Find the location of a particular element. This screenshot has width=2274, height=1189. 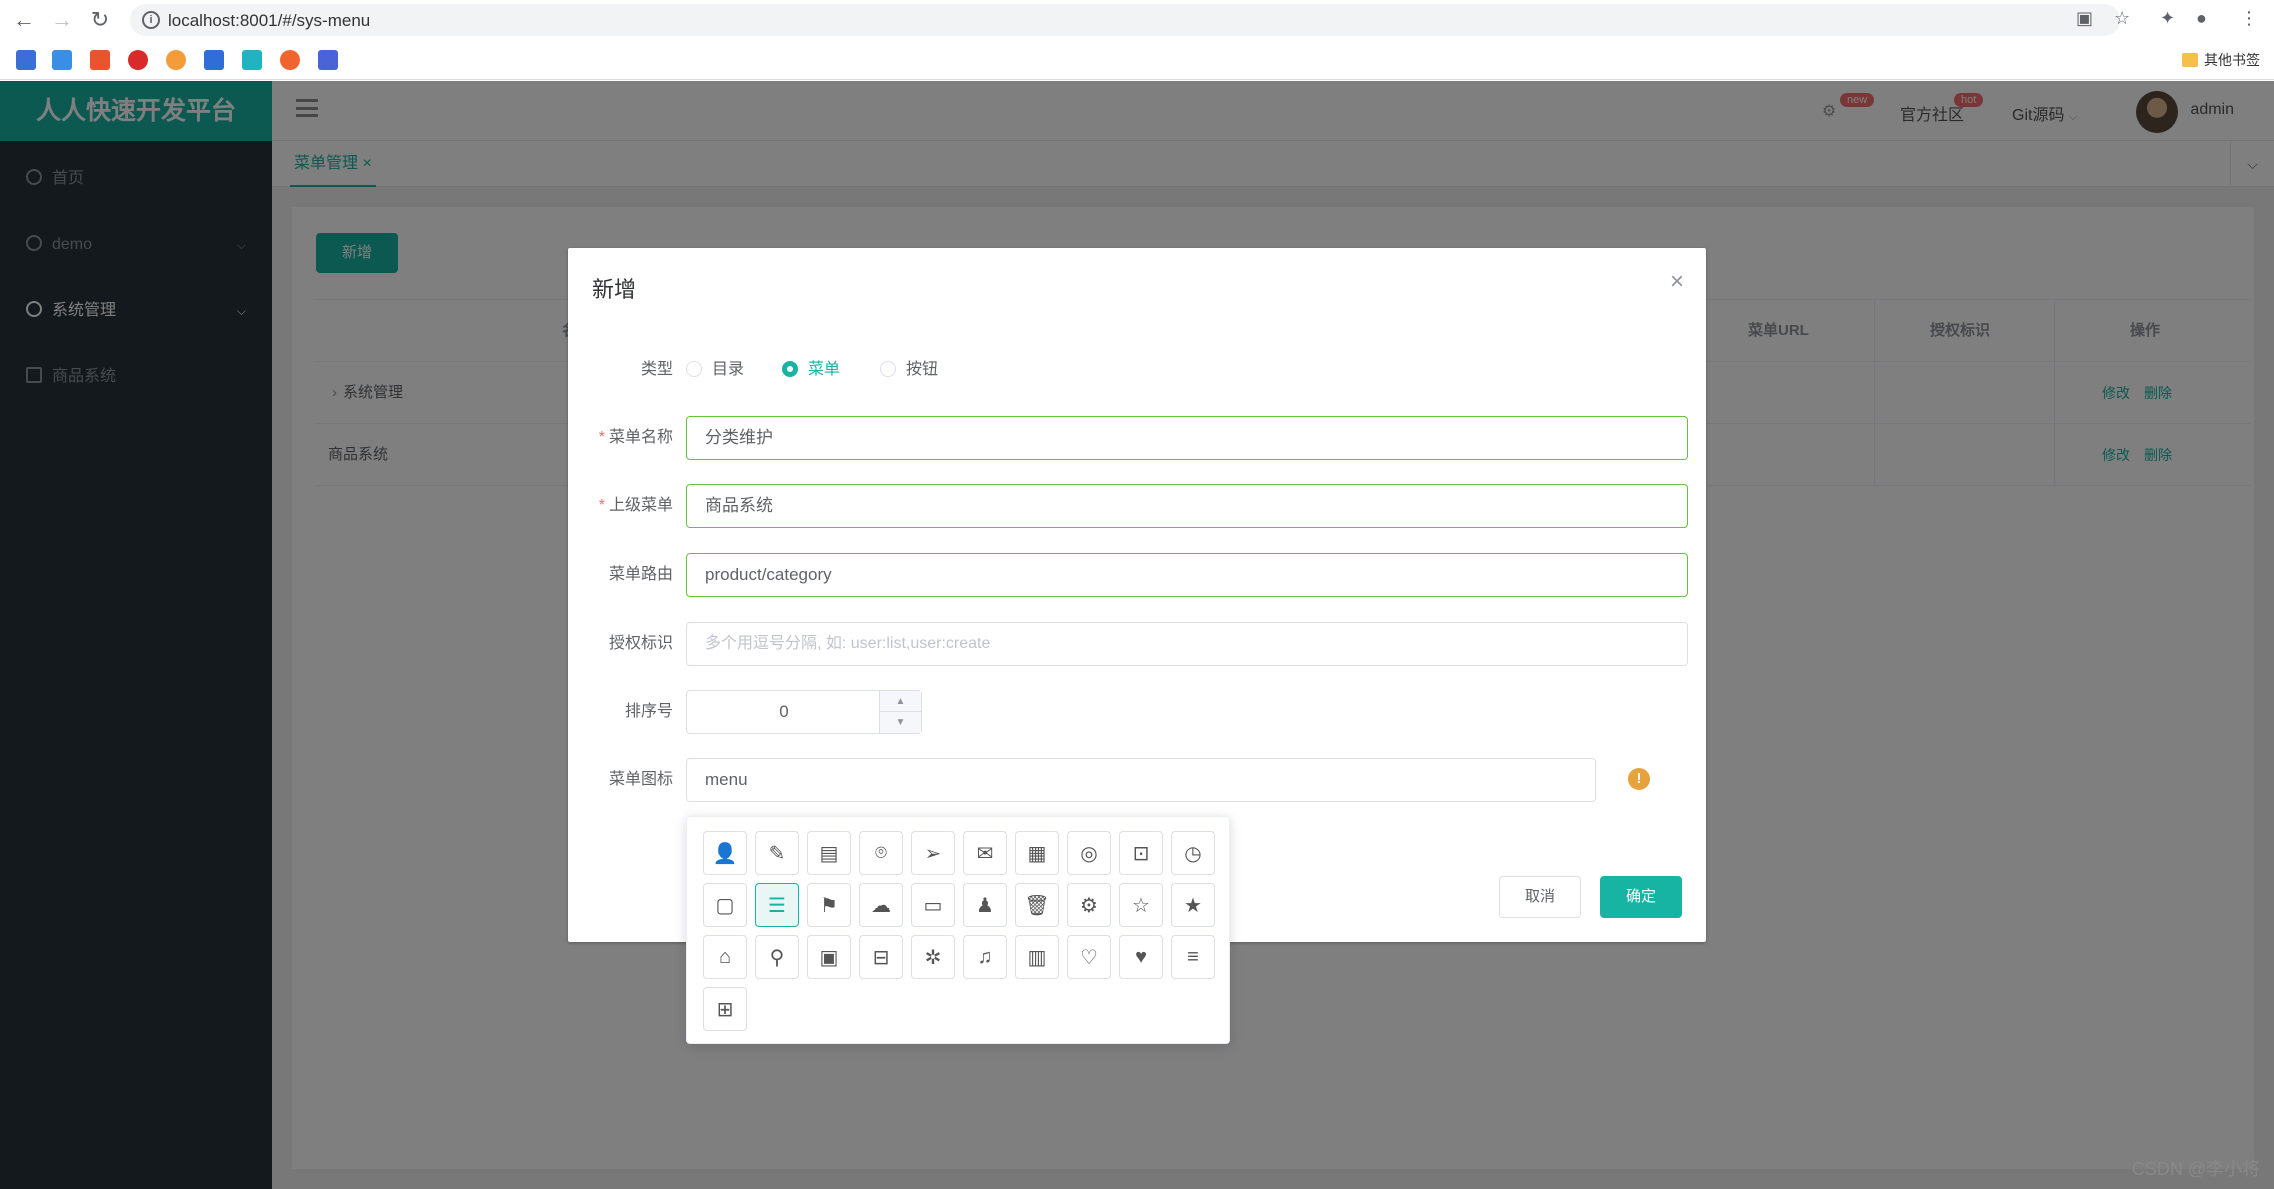

info-icon: i is located at coordinates (151, 20).